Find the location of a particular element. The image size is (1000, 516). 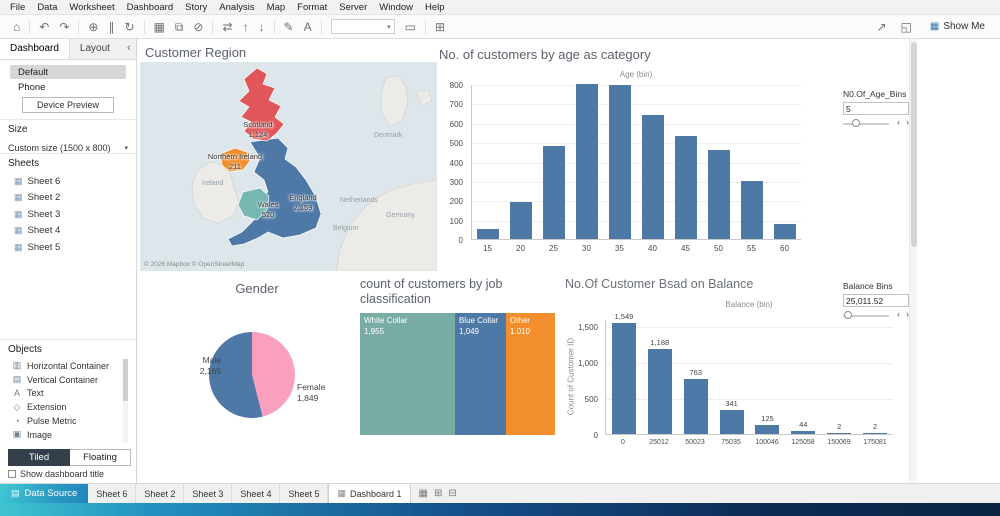

object-vertical-container: ▤ Vertical Container is located at coordinates (68, 380).